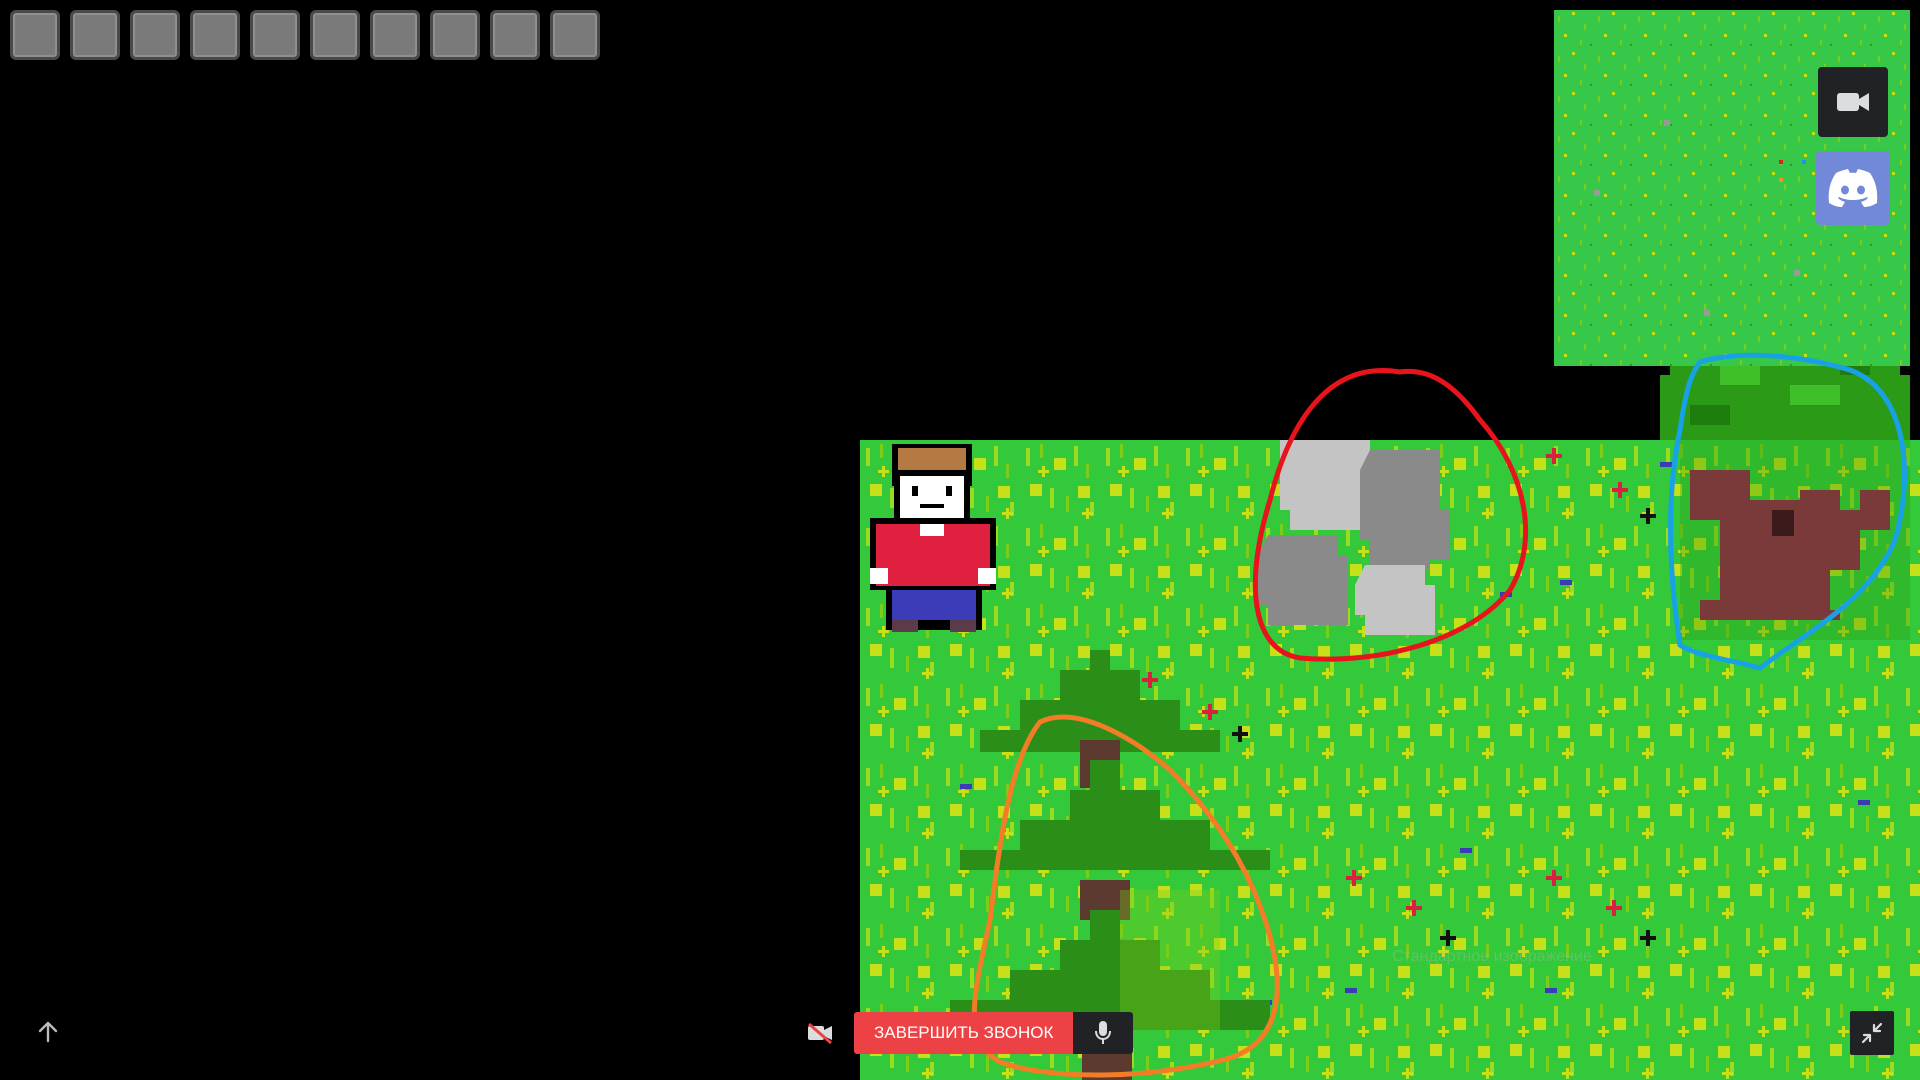 This screenshot has height=1080, width=1920. I want to click on camera-off-button, so click(820, 1033).